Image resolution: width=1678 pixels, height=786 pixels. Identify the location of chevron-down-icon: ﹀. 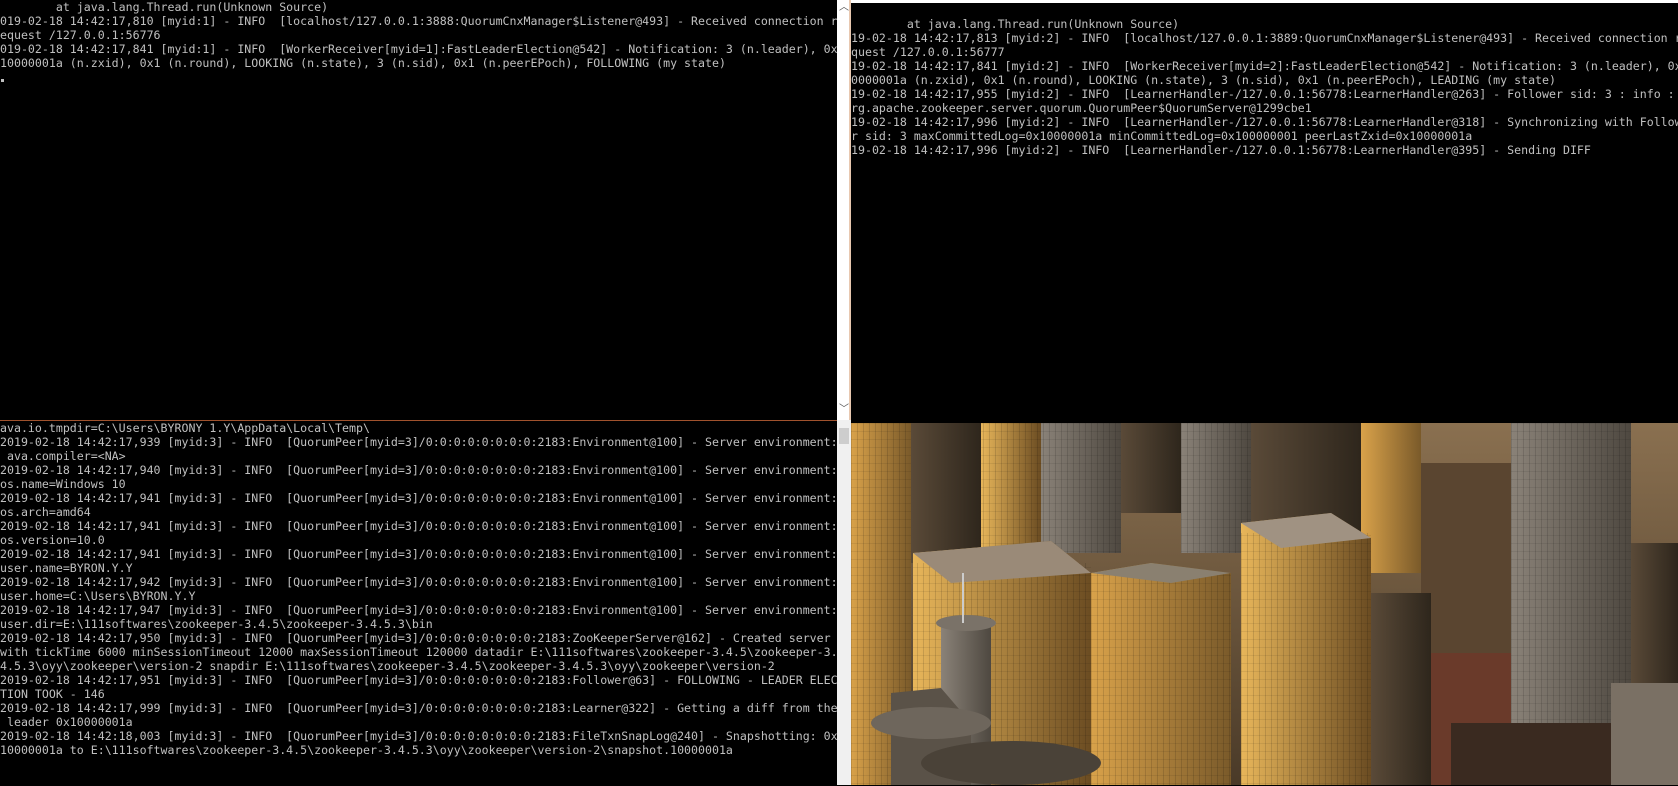
(844, 410).